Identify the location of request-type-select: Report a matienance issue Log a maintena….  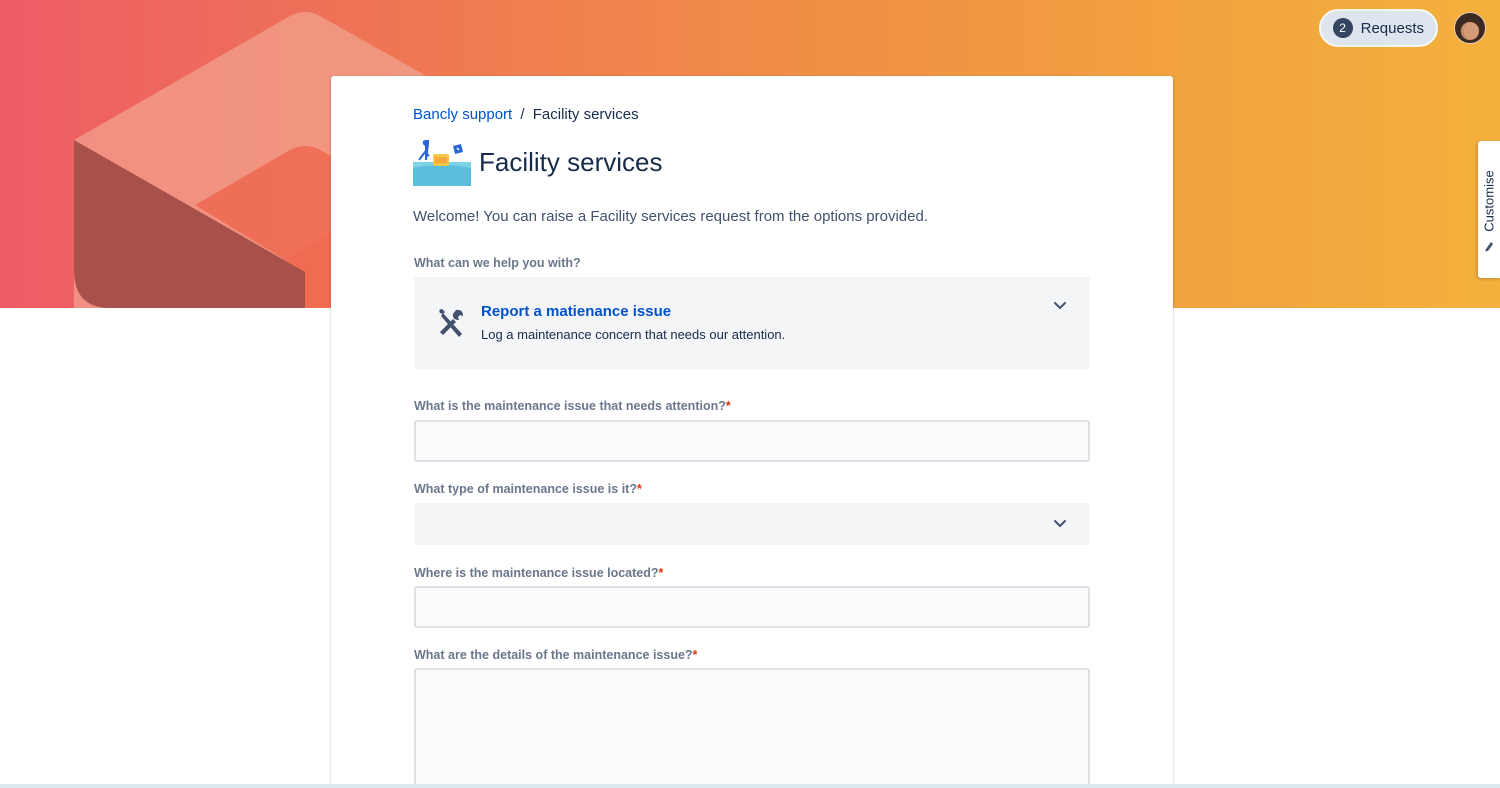
(752, 323).